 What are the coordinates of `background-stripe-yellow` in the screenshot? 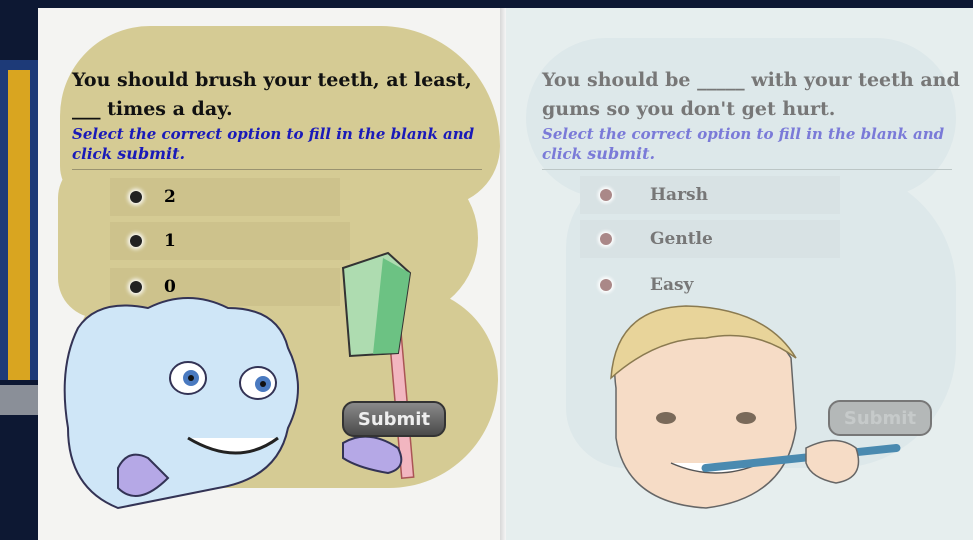 It's located at (19, 225).